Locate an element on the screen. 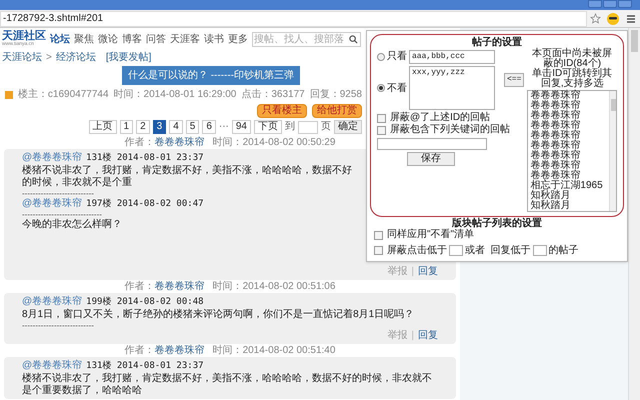 Image resolution: width=640 pixels, height=400 pixels. post-time: 时间：2014-08-02 00:51:06 is located at coordinates (274, 286).